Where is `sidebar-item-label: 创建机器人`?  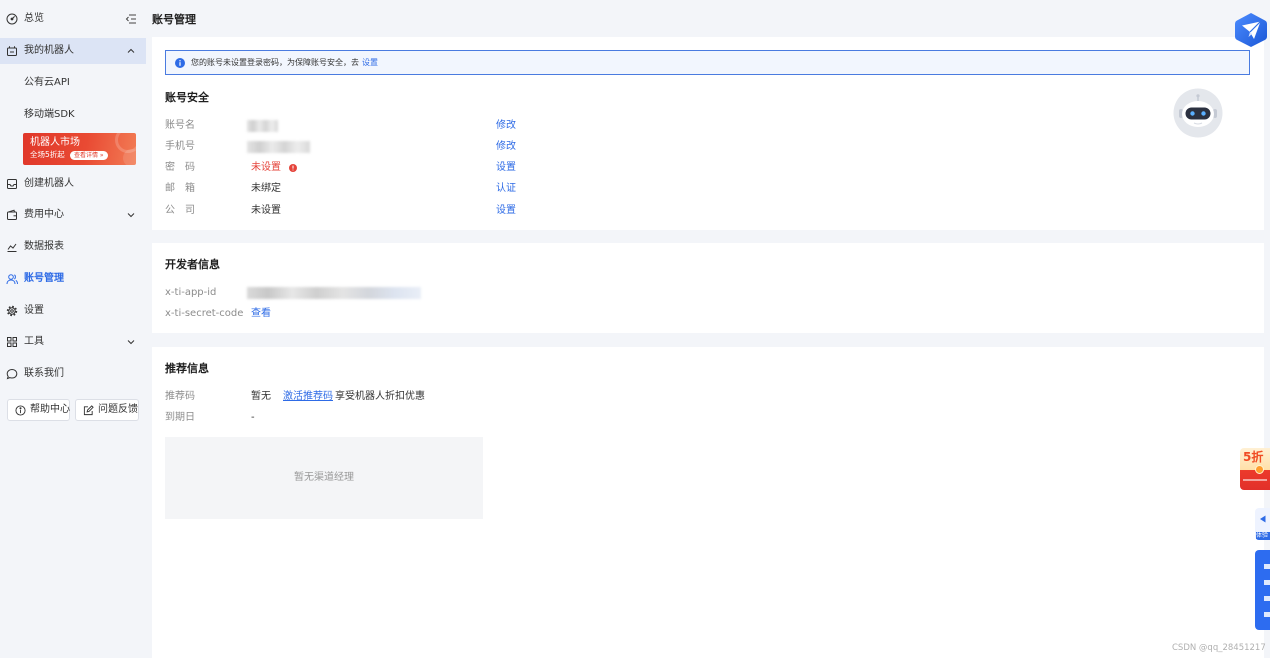
sidebar-item-label: 创建机器人 is located at coordinates (49, 183).